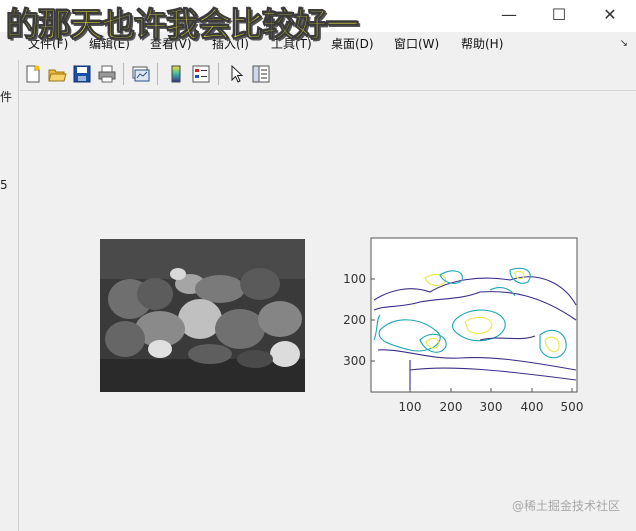 The image size is (636, 531). I want to click on link-plot-icon, so click(141, 74).